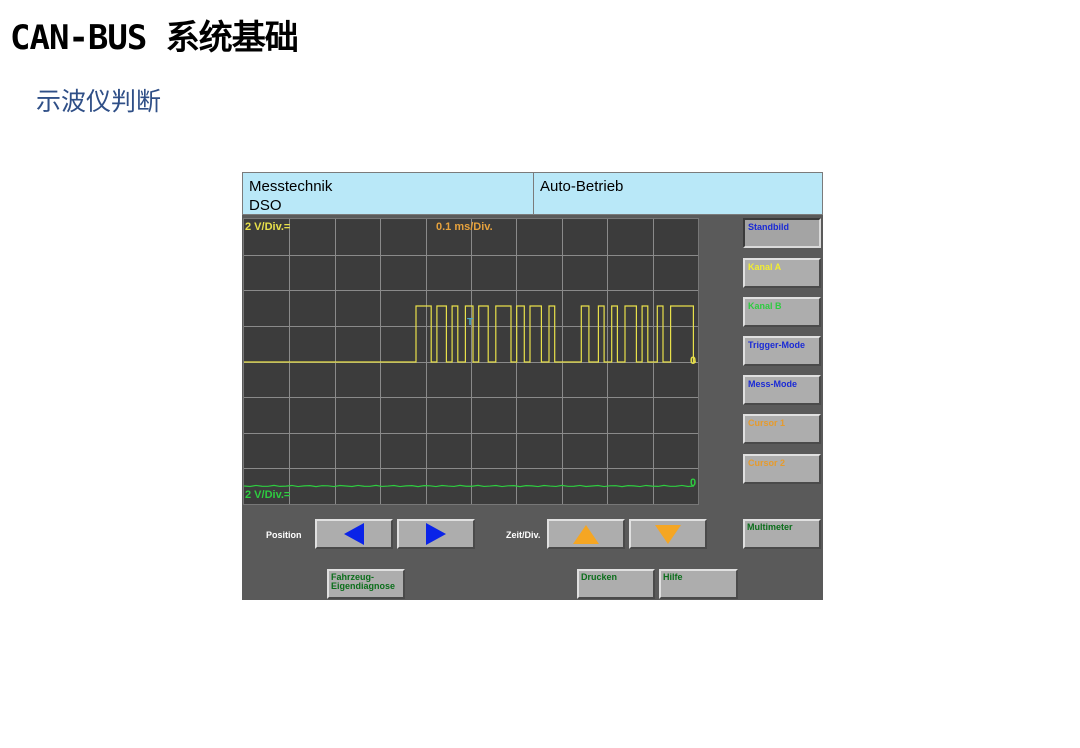  I want to click on mode-header: Messtechnik DSO, so click(388, 193).